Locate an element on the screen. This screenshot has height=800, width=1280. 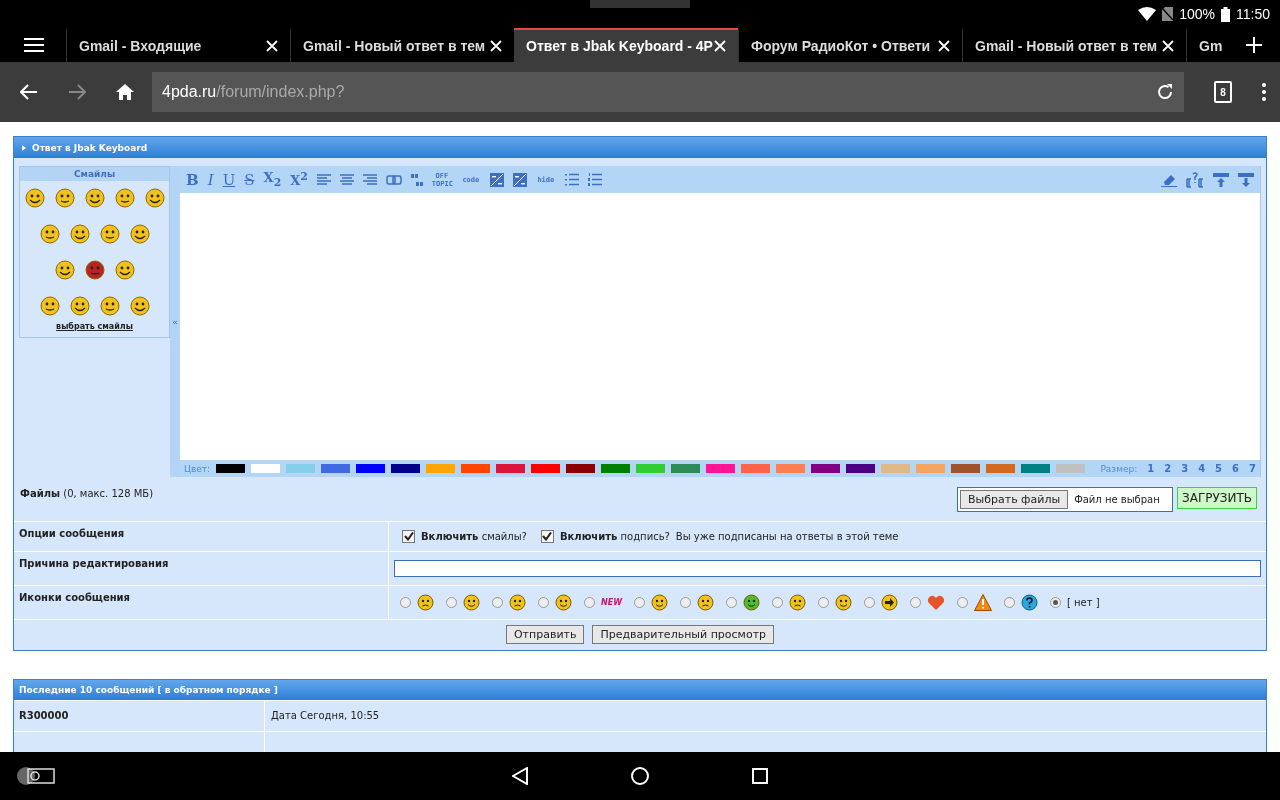
spoiler-icon is located at coordinates (1195, 179).